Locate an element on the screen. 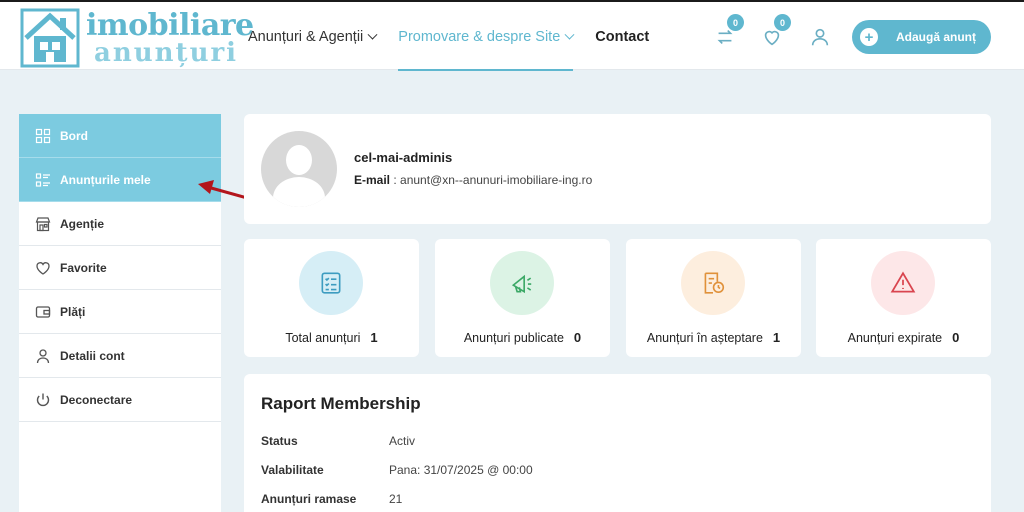 This screenshot has height=512, width=1024. report-key: Anunțuri ramase is located at coordinates (309, 499).